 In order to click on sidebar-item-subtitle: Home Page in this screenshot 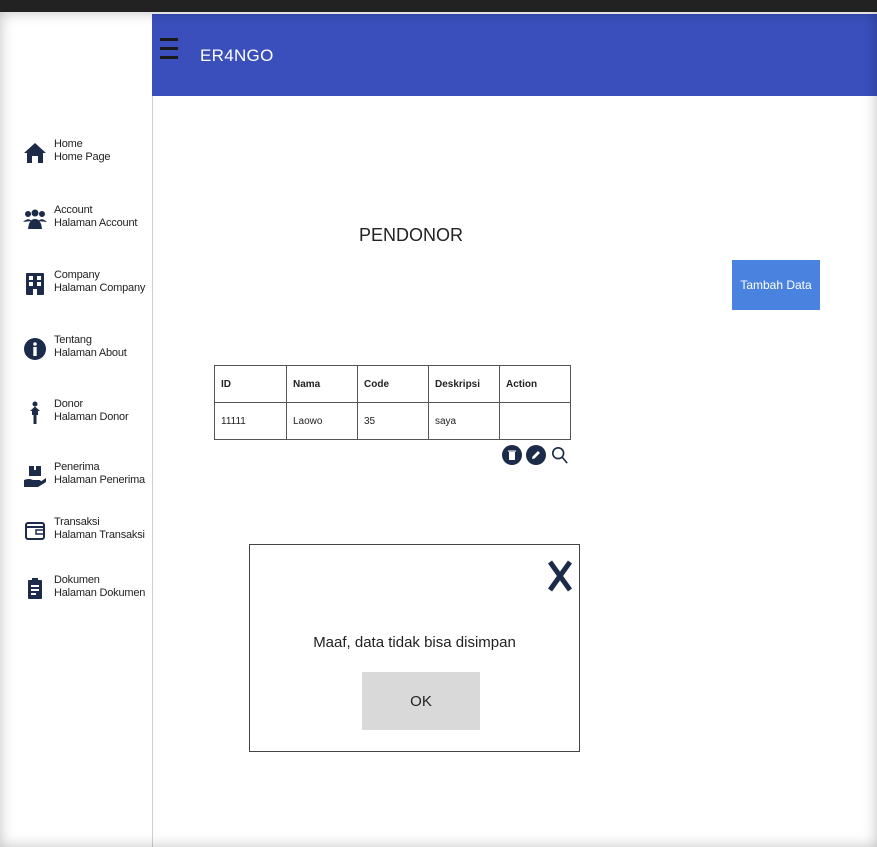, I will do `click(82, 157)`.